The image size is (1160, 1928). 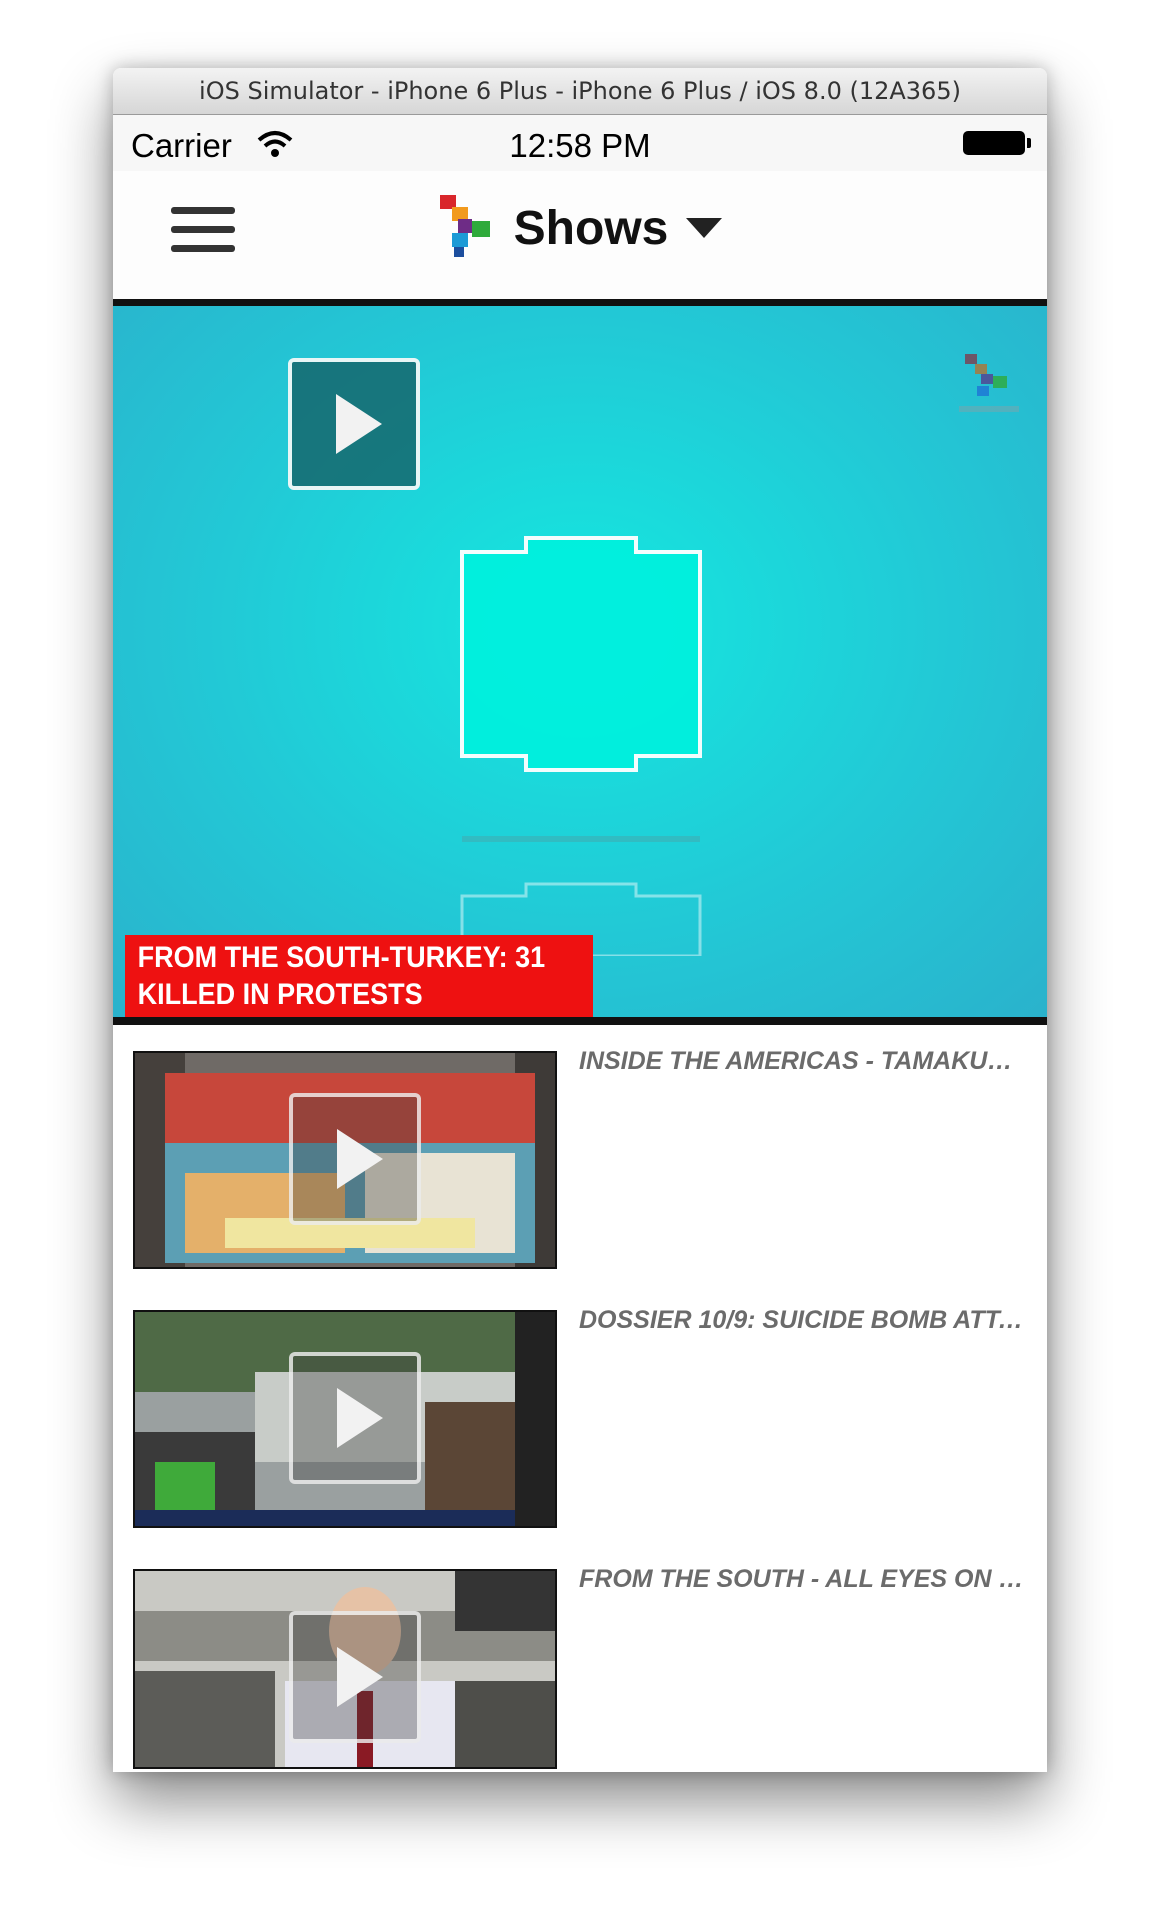 I want to click on status-bar: Carrier 12:58 PM, so click(x=580, y=143).